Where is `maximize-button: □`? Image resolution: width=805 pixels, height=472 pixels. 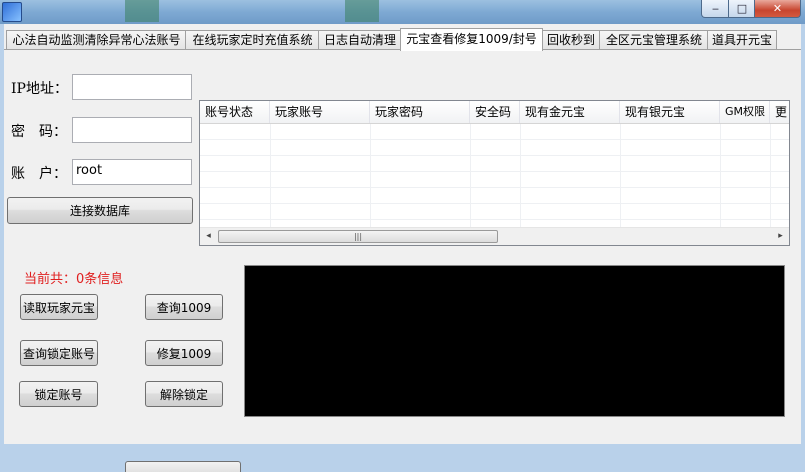 maximize-button: □ is located at coordinates (742, 9).